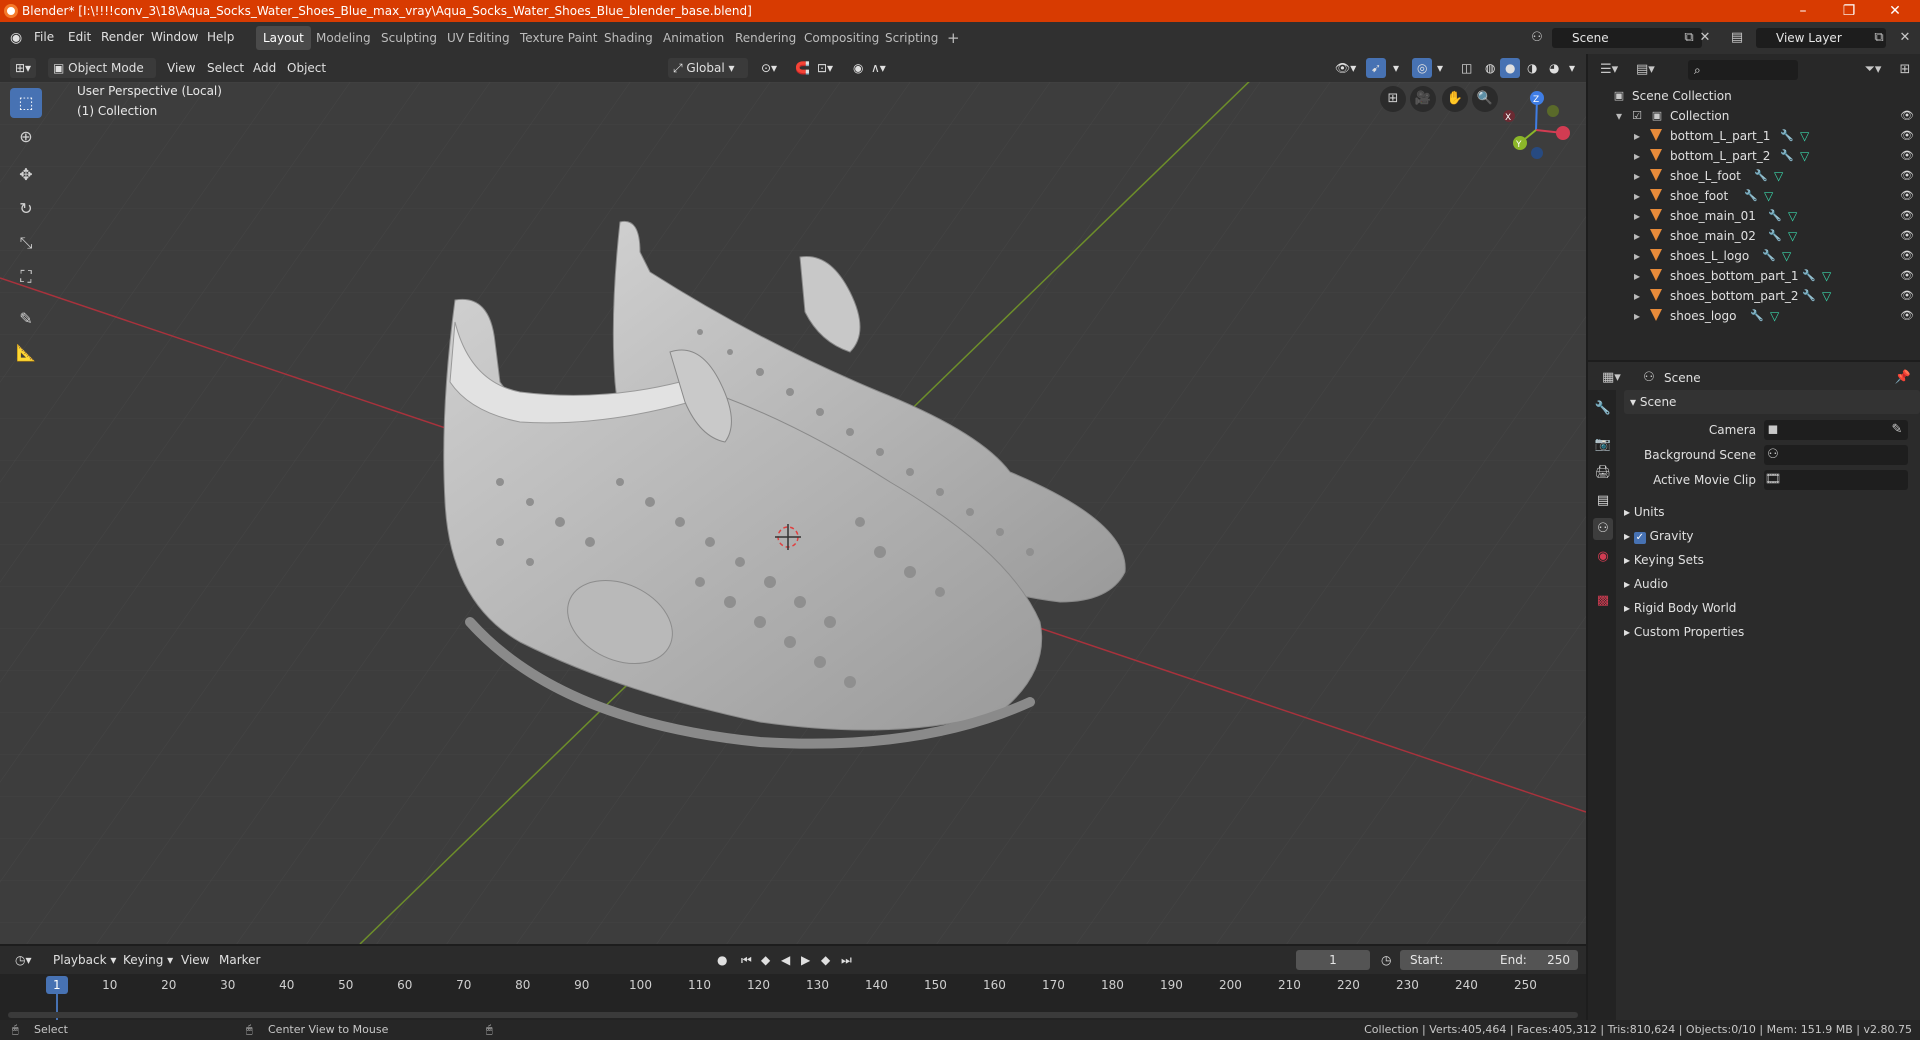 The width and height of the screenshot is (1920, 1040). I want to click on camera-view-icon: 🎥, so click(1423, 99).